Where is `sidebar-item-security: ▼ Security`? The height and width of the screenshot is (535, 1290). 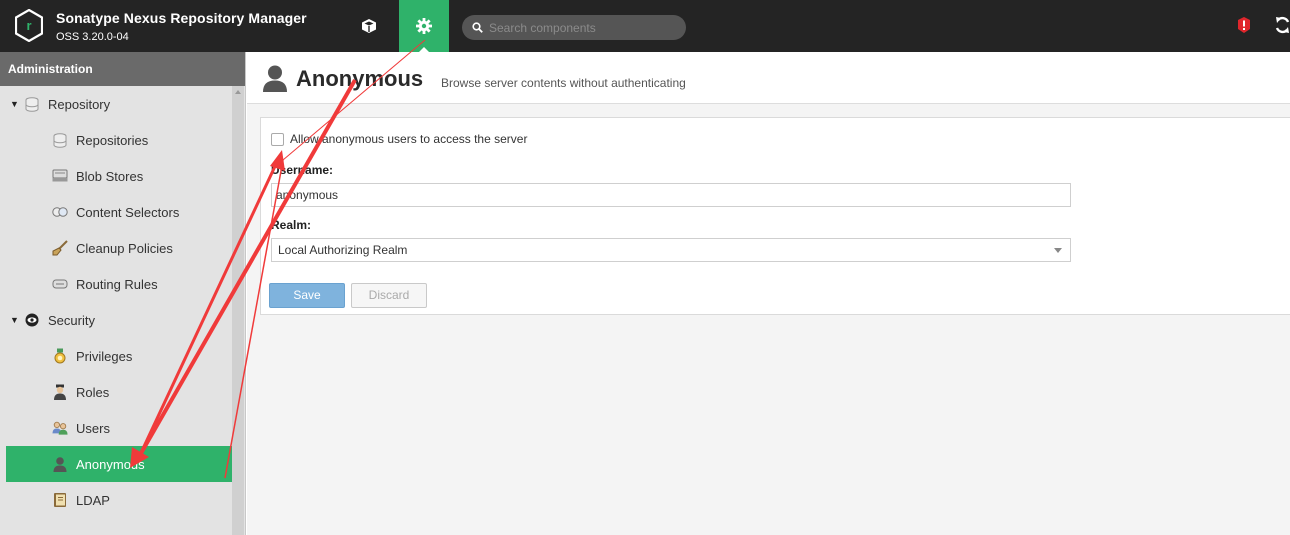 sidebar-item-security: ▼ Security is located at coordinates (119, 320).